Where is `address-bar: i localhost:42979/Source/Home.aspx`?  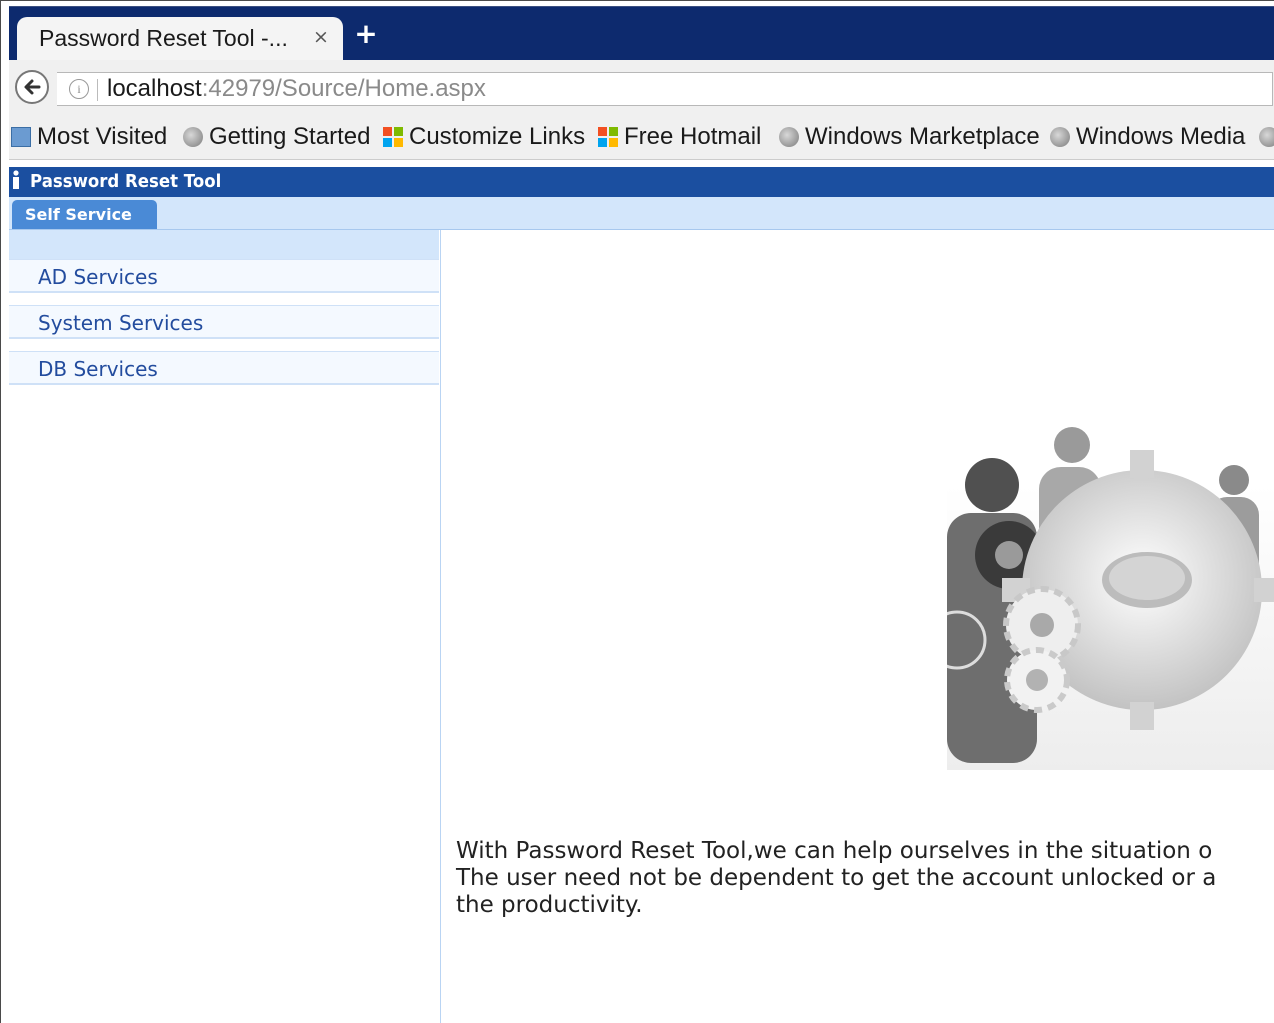 address-bar: i localhost:42979/Source/Home.aspx is located at coordinates (665, 89).